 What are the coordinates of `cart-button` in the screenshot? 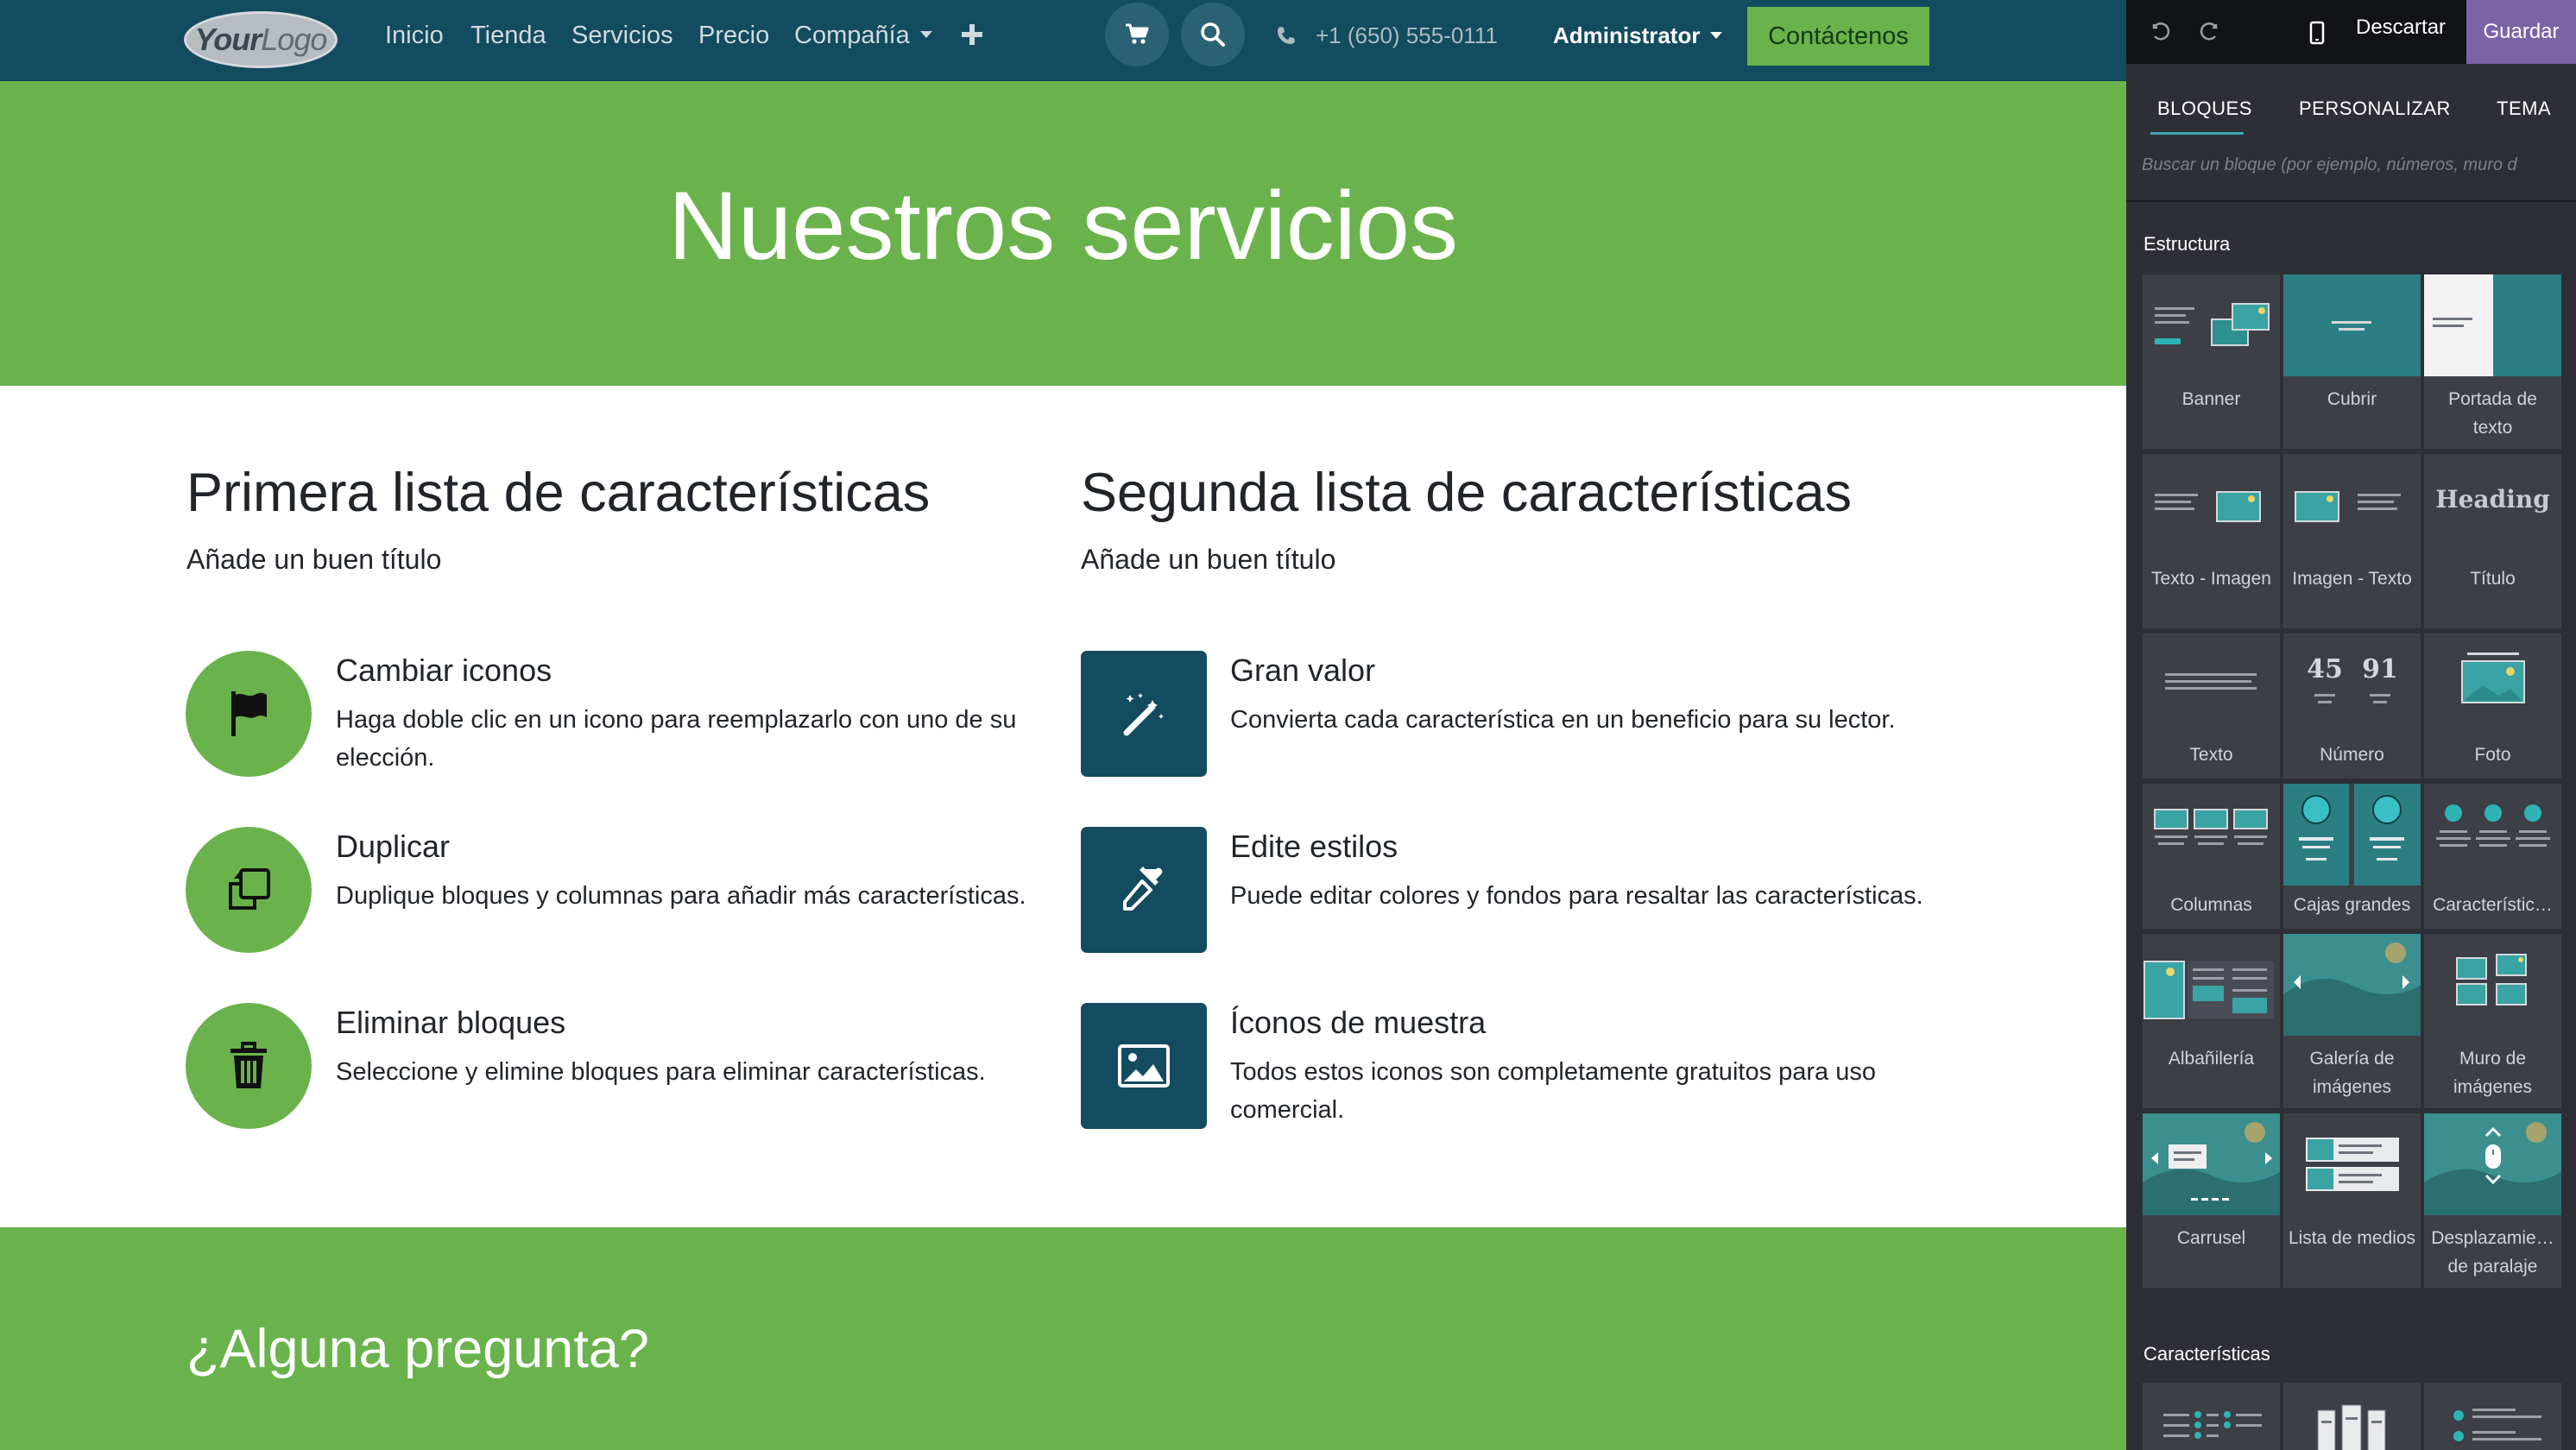 It's located at (1137, 34).